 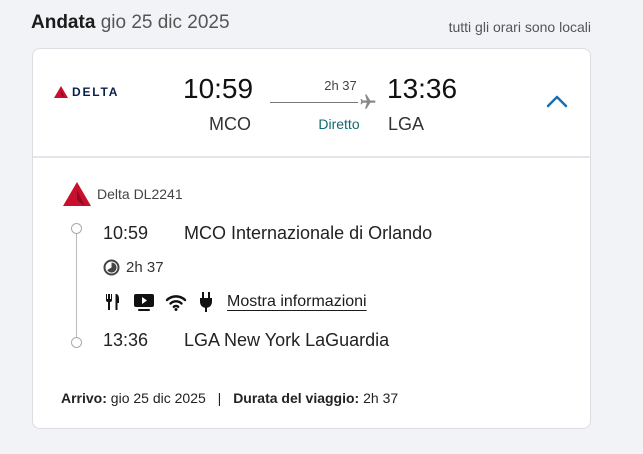 I want to click on timeline-line, so click(x=76, y=284).